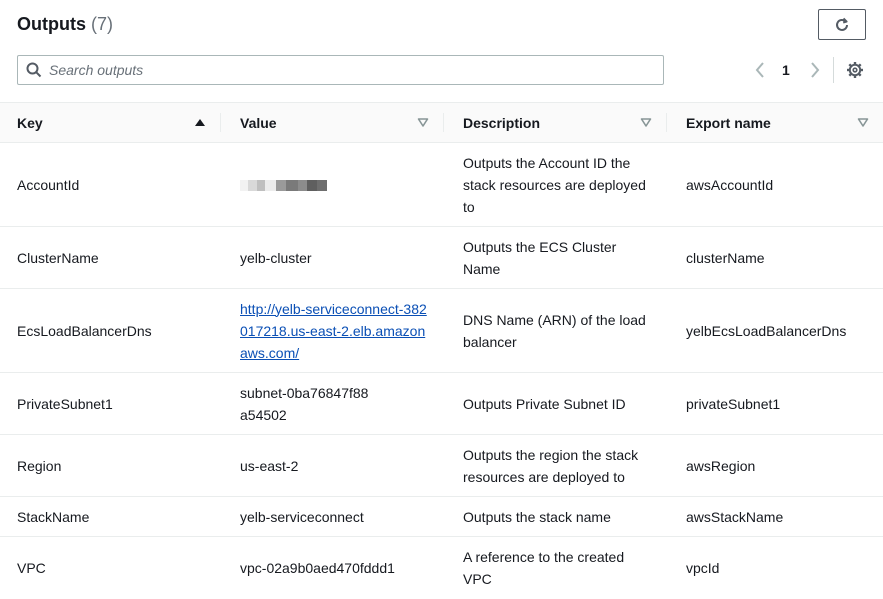 The width and height of the screenshot is (883, 599). I want to click on chevron-left-icon, so click(759, 70).